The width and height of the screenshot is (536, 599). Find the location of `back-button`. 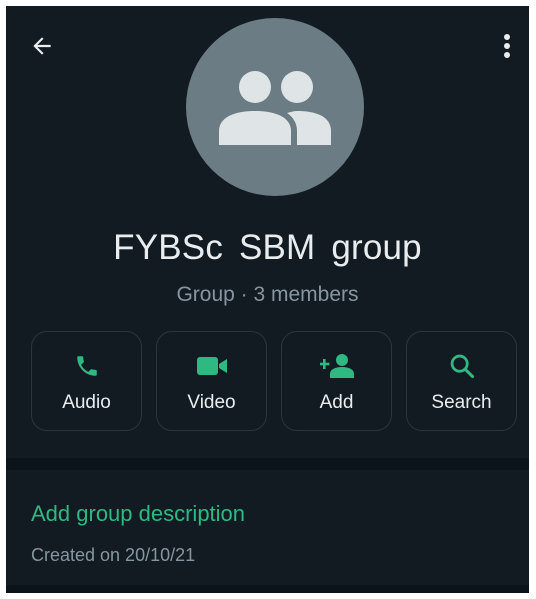

back-button is located at coordinates (42, 46).